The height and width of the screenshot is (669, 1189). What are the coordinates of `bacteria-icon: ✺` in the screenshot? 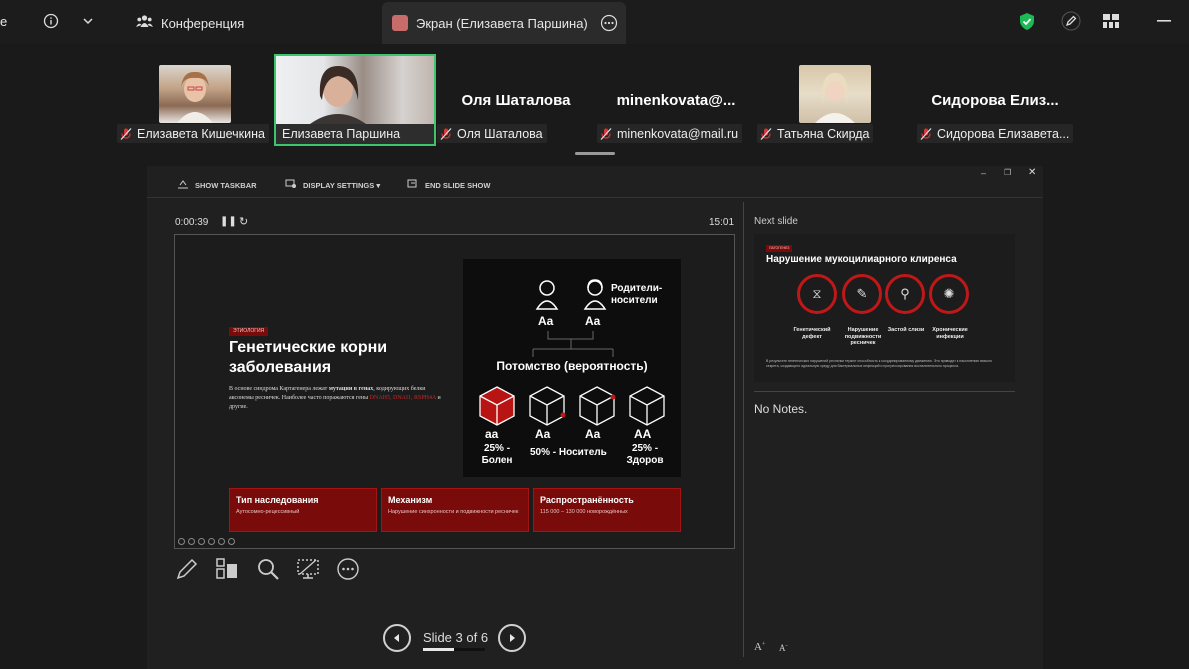 It's located at (949, 294).